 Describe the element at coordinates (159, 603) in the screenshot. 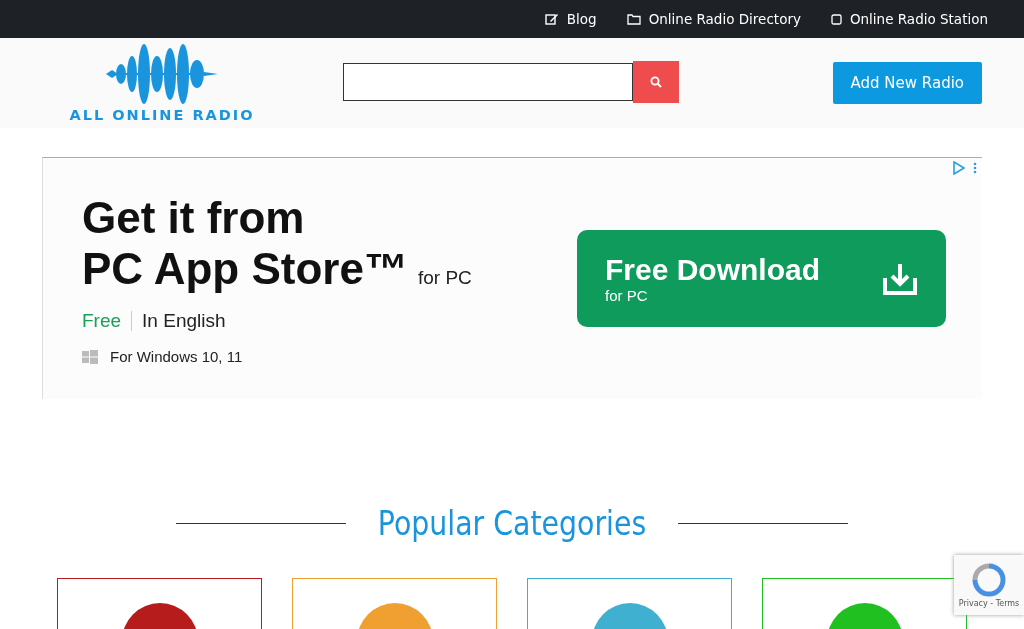

I see `category-card` at that location.